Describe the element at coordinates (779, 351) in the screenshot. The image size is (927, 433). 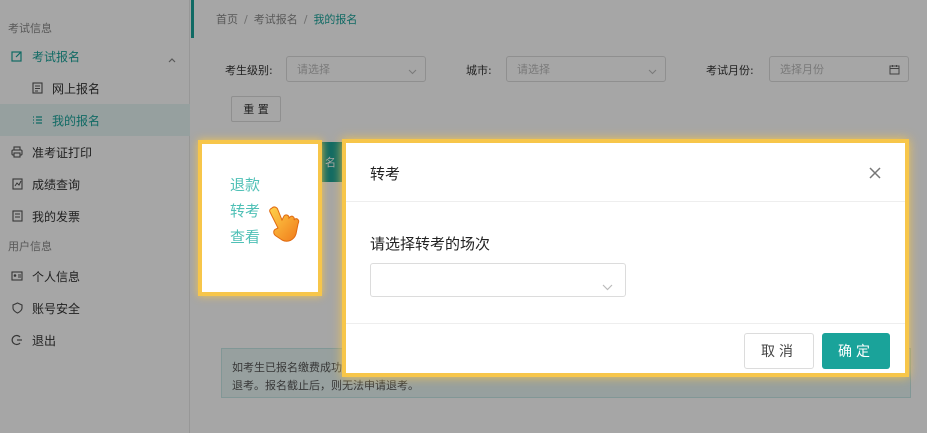
I see `cancel-button: 取消` at that location.